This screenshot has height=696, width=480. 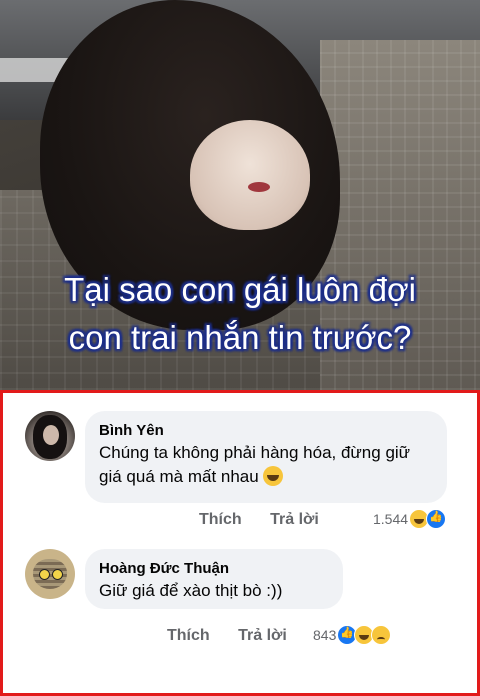 What do you see at coordinates (240, 337) in the screenshot?
I see `headline-line-2: con trai nhắn tin trước?` at bounding box center [240, 337].